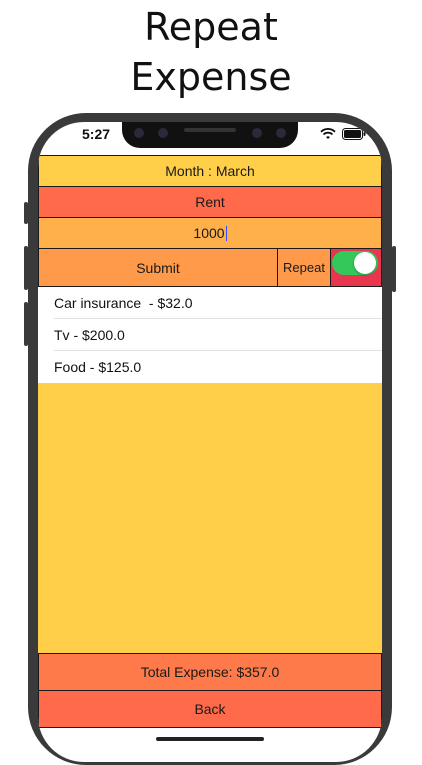 The image size is (422, 765). Describe the element at coordinates (365, 263) in the screenshot. I see `toggle-knob` at that location.